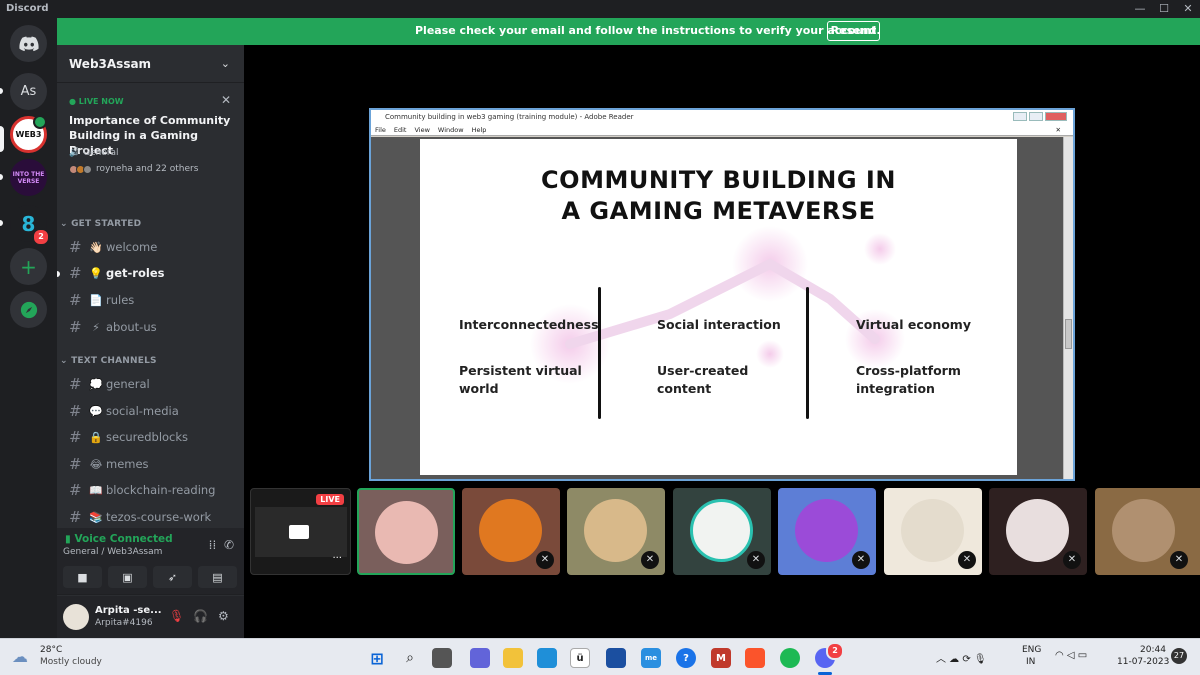 This screenshot has height=675, width=1200. What do you see at coordinates (410, 658) in the screenshot?
I see `search-icon: ⌕` at bounding box center [410, 658].